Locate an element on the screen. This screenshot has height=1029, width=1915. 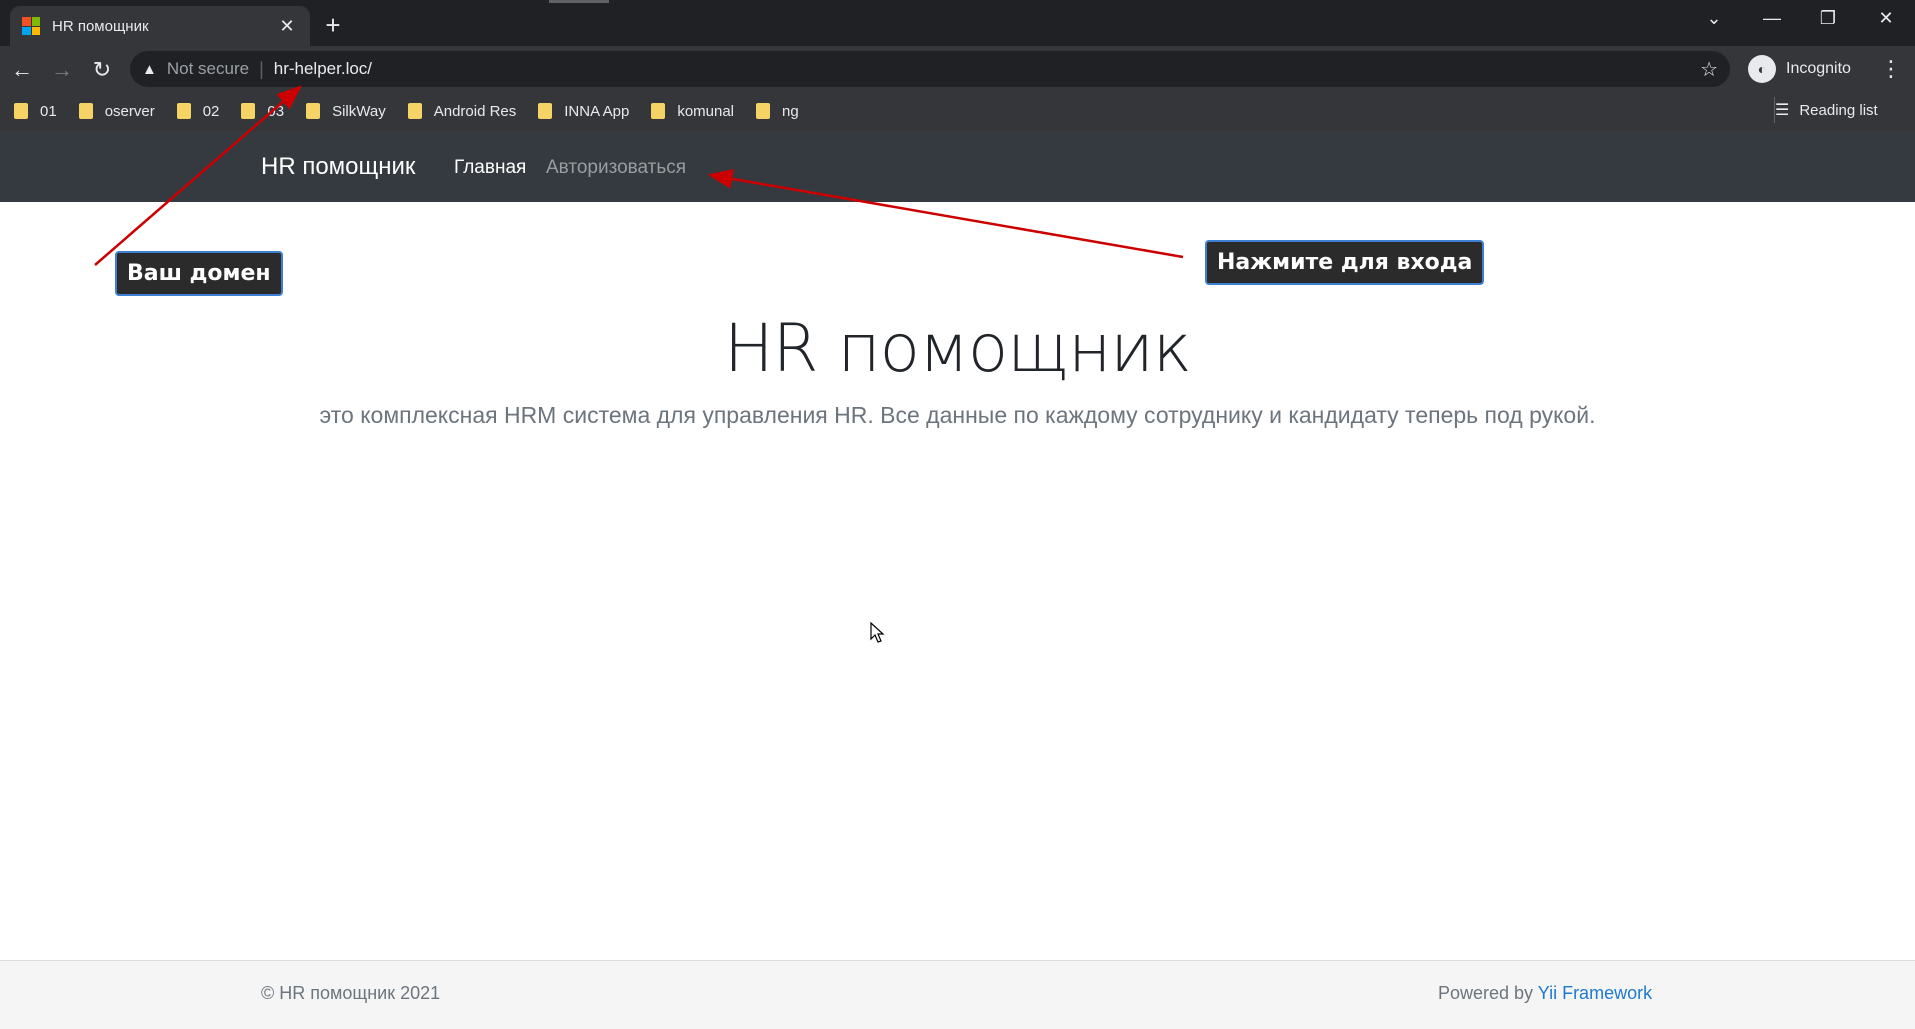
footer-powered: Powered by Yii Framework is located at coordinates (1545, 993).